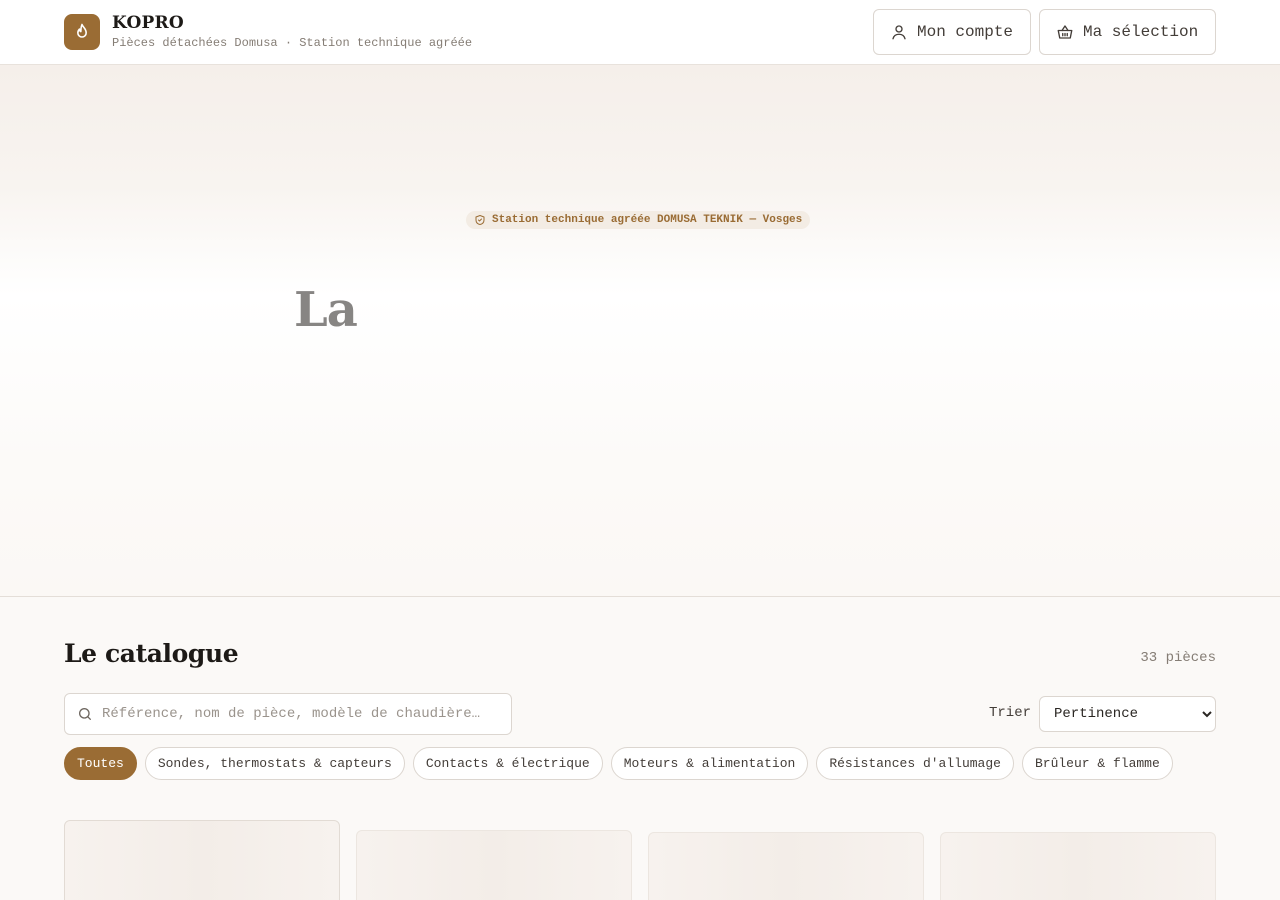 The height and width of the screenshot is (900, 1280). Describe the element at coordinates (1010, 713) in the screenshot. I see `sort-label: Trier` at that location.